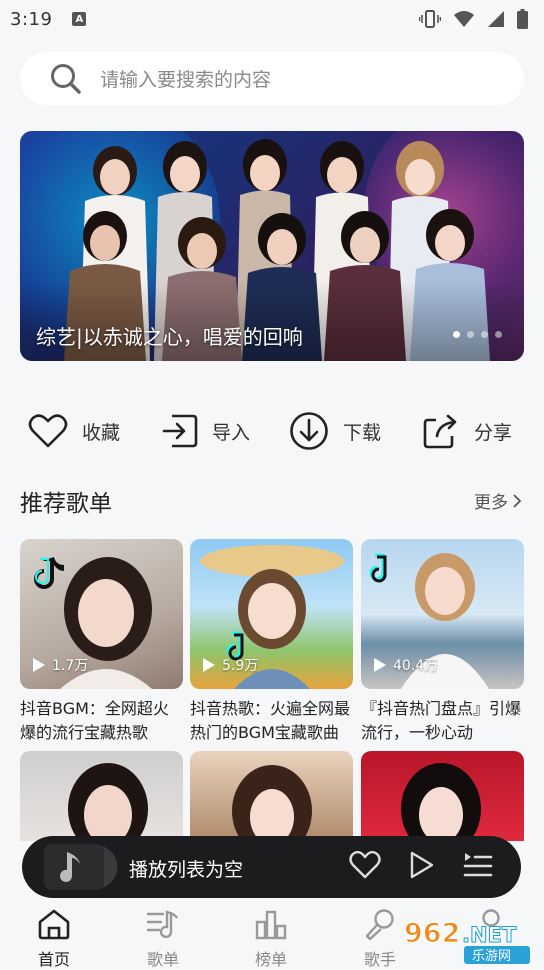  Describe the element at coordinates (270, 959) in the screenshot. I see `tab-label: 榜单` at that location.